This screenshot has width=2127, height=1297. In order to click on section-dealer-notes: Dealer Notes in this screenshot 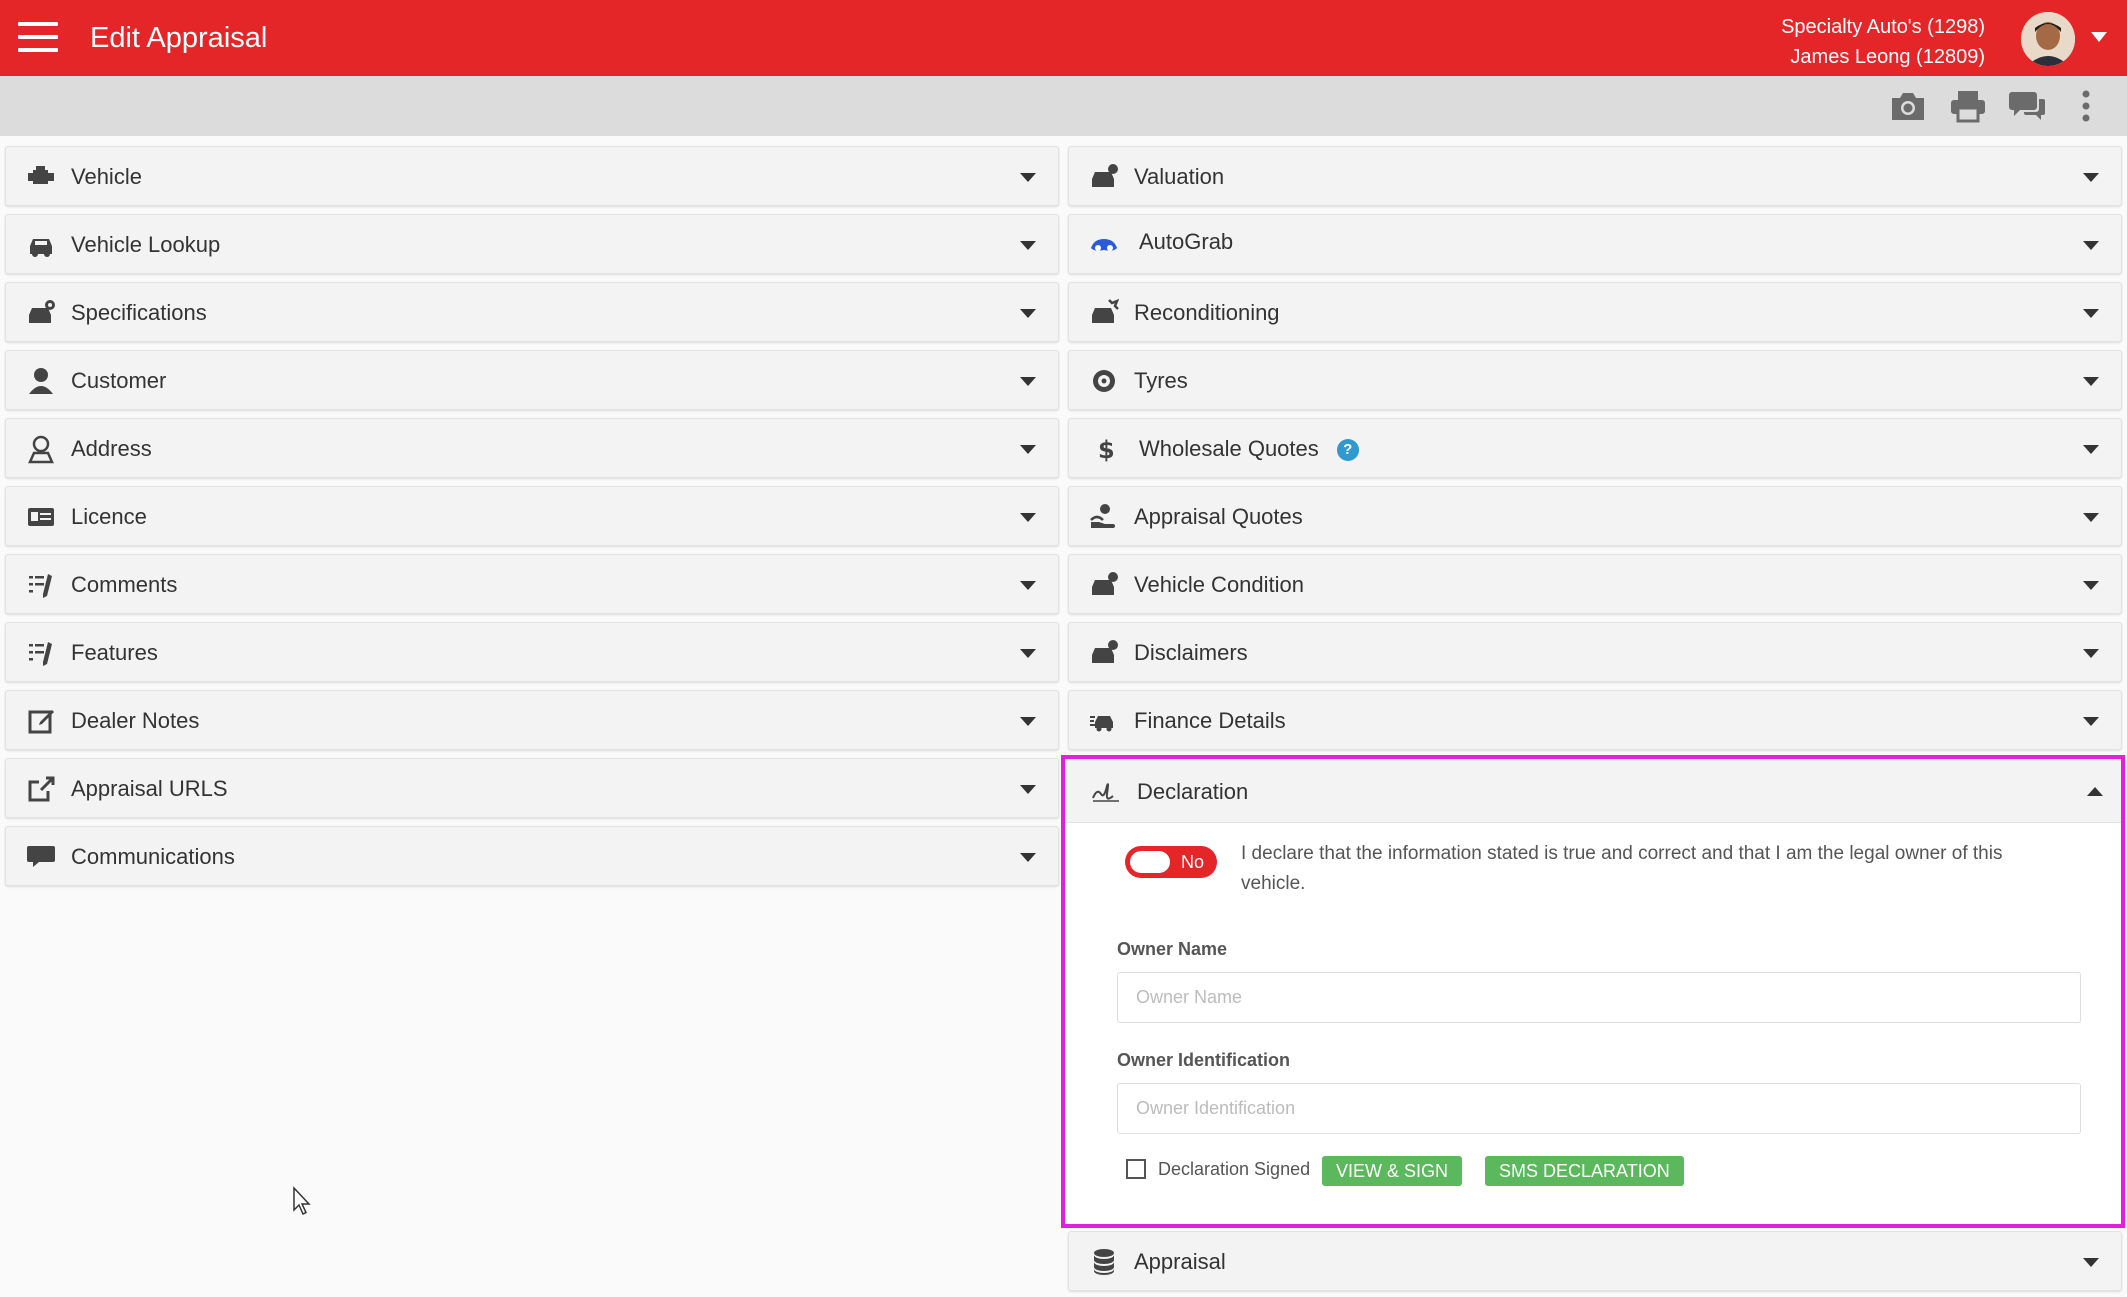, I will do `click(532, 720)`.